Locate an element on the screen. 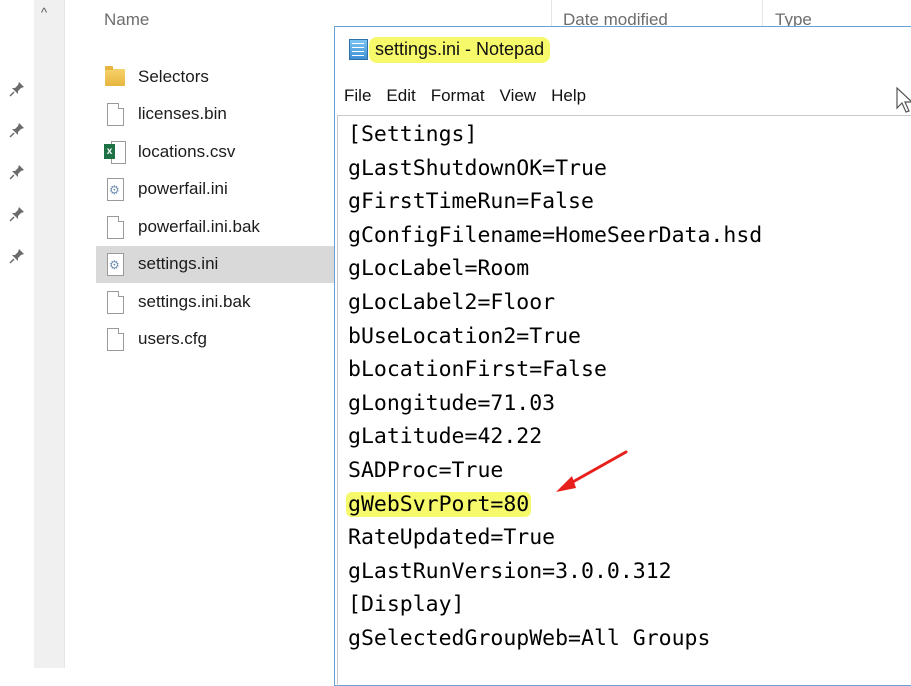  text-line: RateUpdated=True is located at coordinates (452, 538).